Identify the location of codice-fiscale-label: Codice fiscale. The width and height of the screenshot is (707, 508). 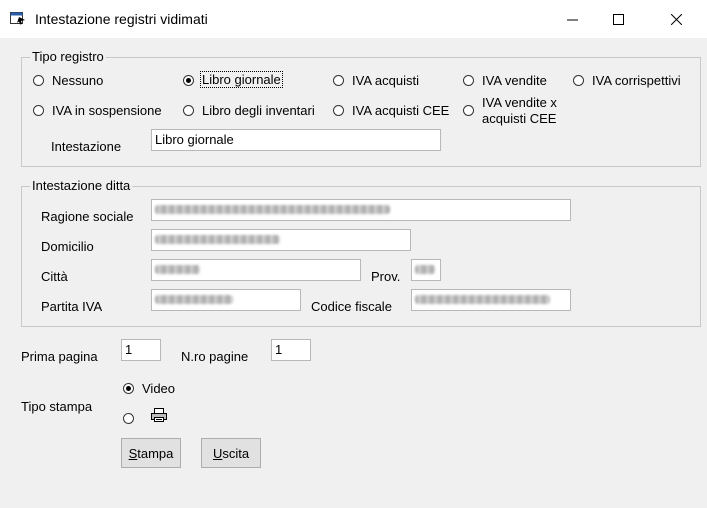
(351, 306).